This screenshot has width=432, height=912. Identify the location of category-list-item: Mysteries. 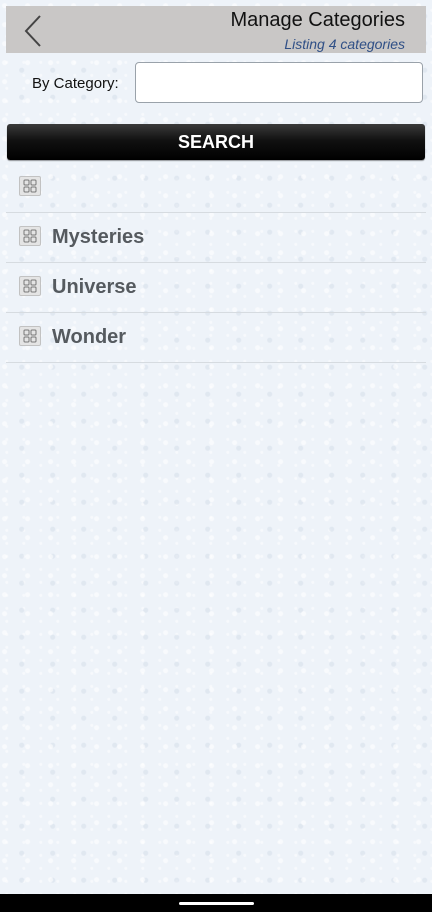
(216, 238).